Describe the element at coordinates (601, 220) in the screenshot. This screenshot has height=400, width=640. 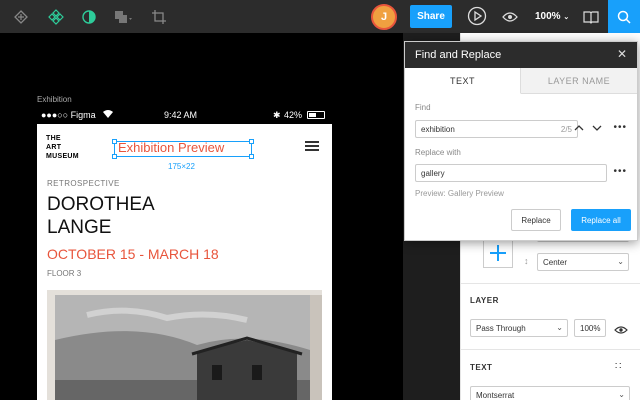
I see `replace-all-button: Replace all` at that location.